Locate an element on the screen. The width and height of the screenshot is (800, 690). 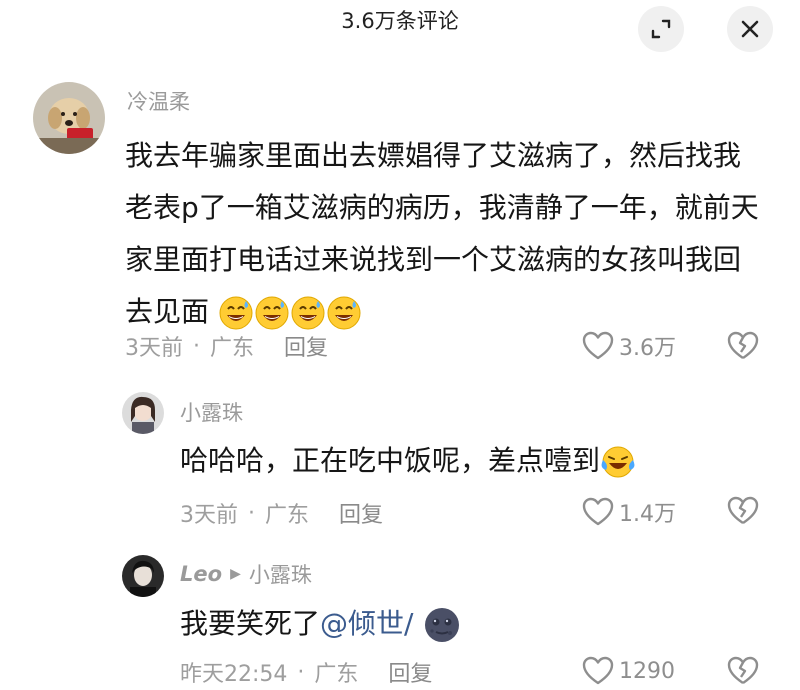
like-button: 3.6万 is located at coordinates (629, 346).